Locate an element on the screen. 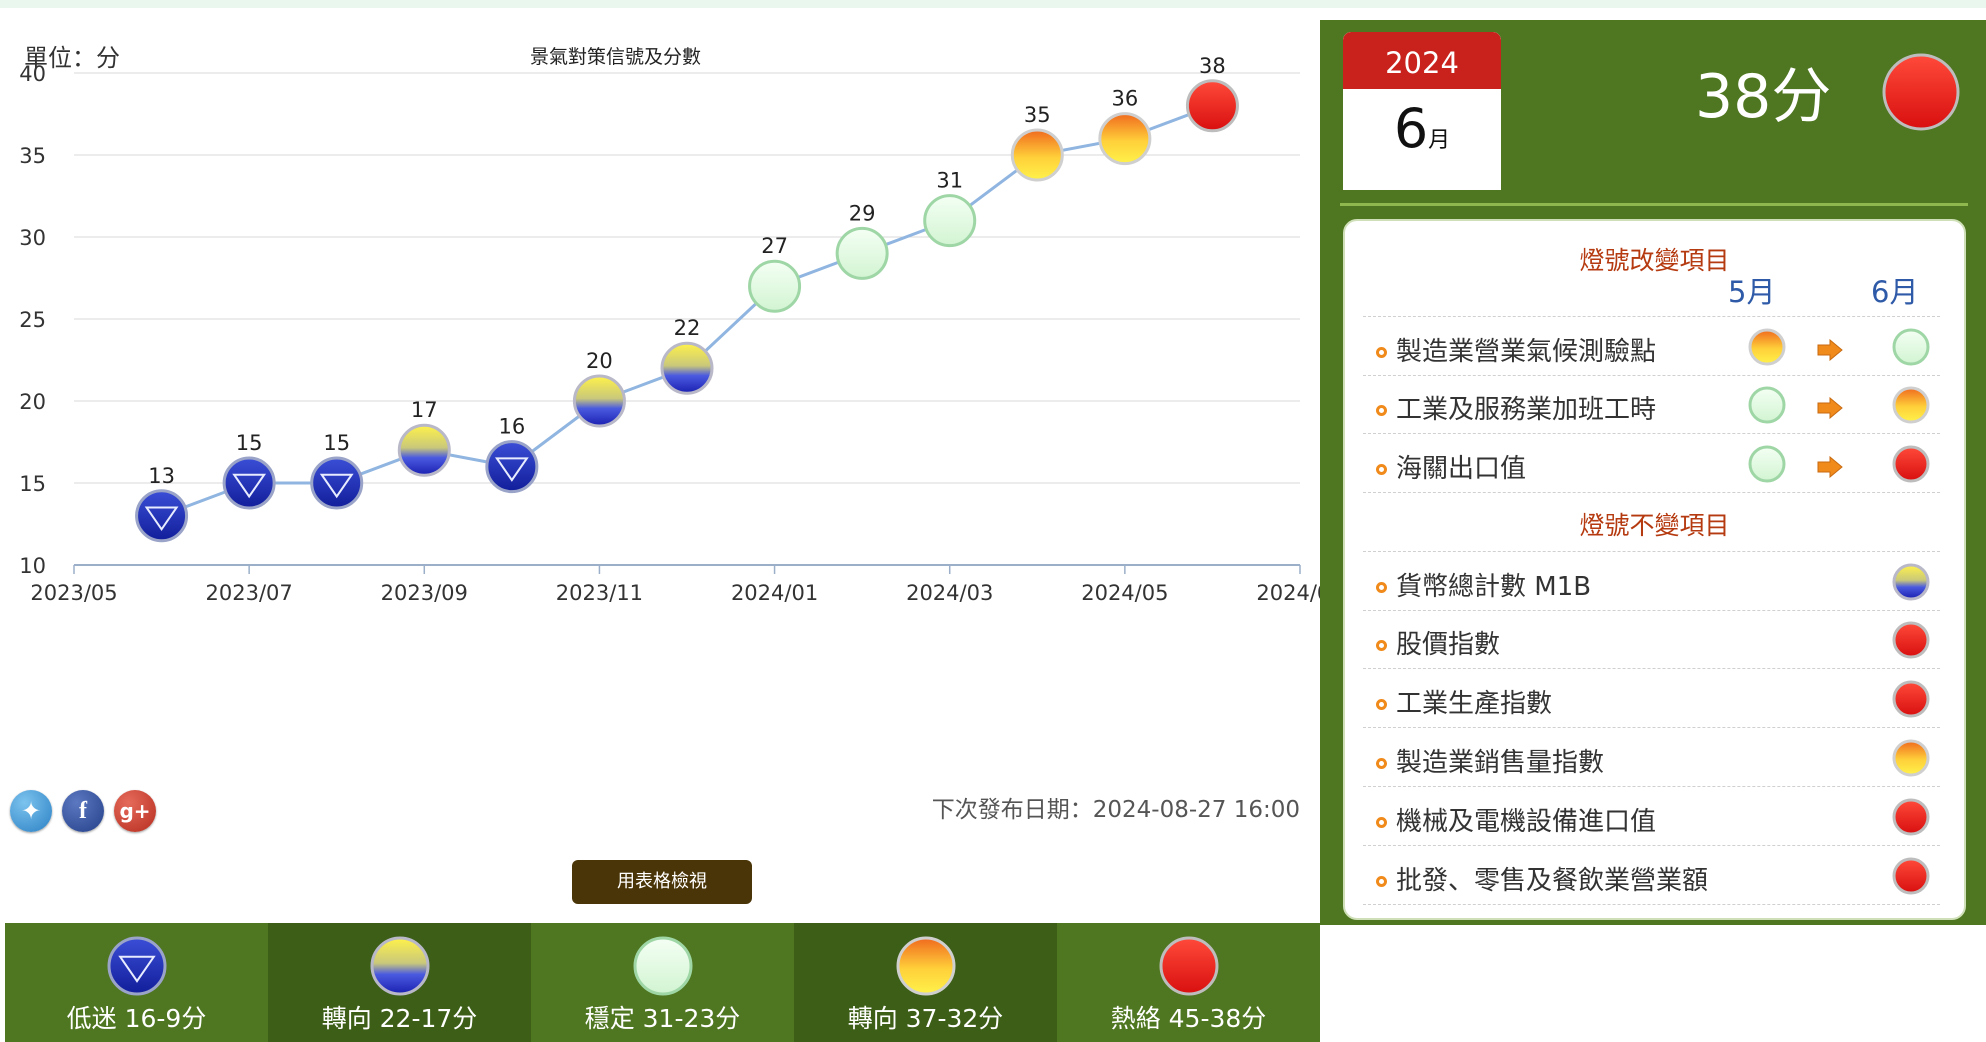 This screenshot has width=1986, height=1042. legend-item-turn-up: 轉向 37-32分 is located at coordinates (925, 982).